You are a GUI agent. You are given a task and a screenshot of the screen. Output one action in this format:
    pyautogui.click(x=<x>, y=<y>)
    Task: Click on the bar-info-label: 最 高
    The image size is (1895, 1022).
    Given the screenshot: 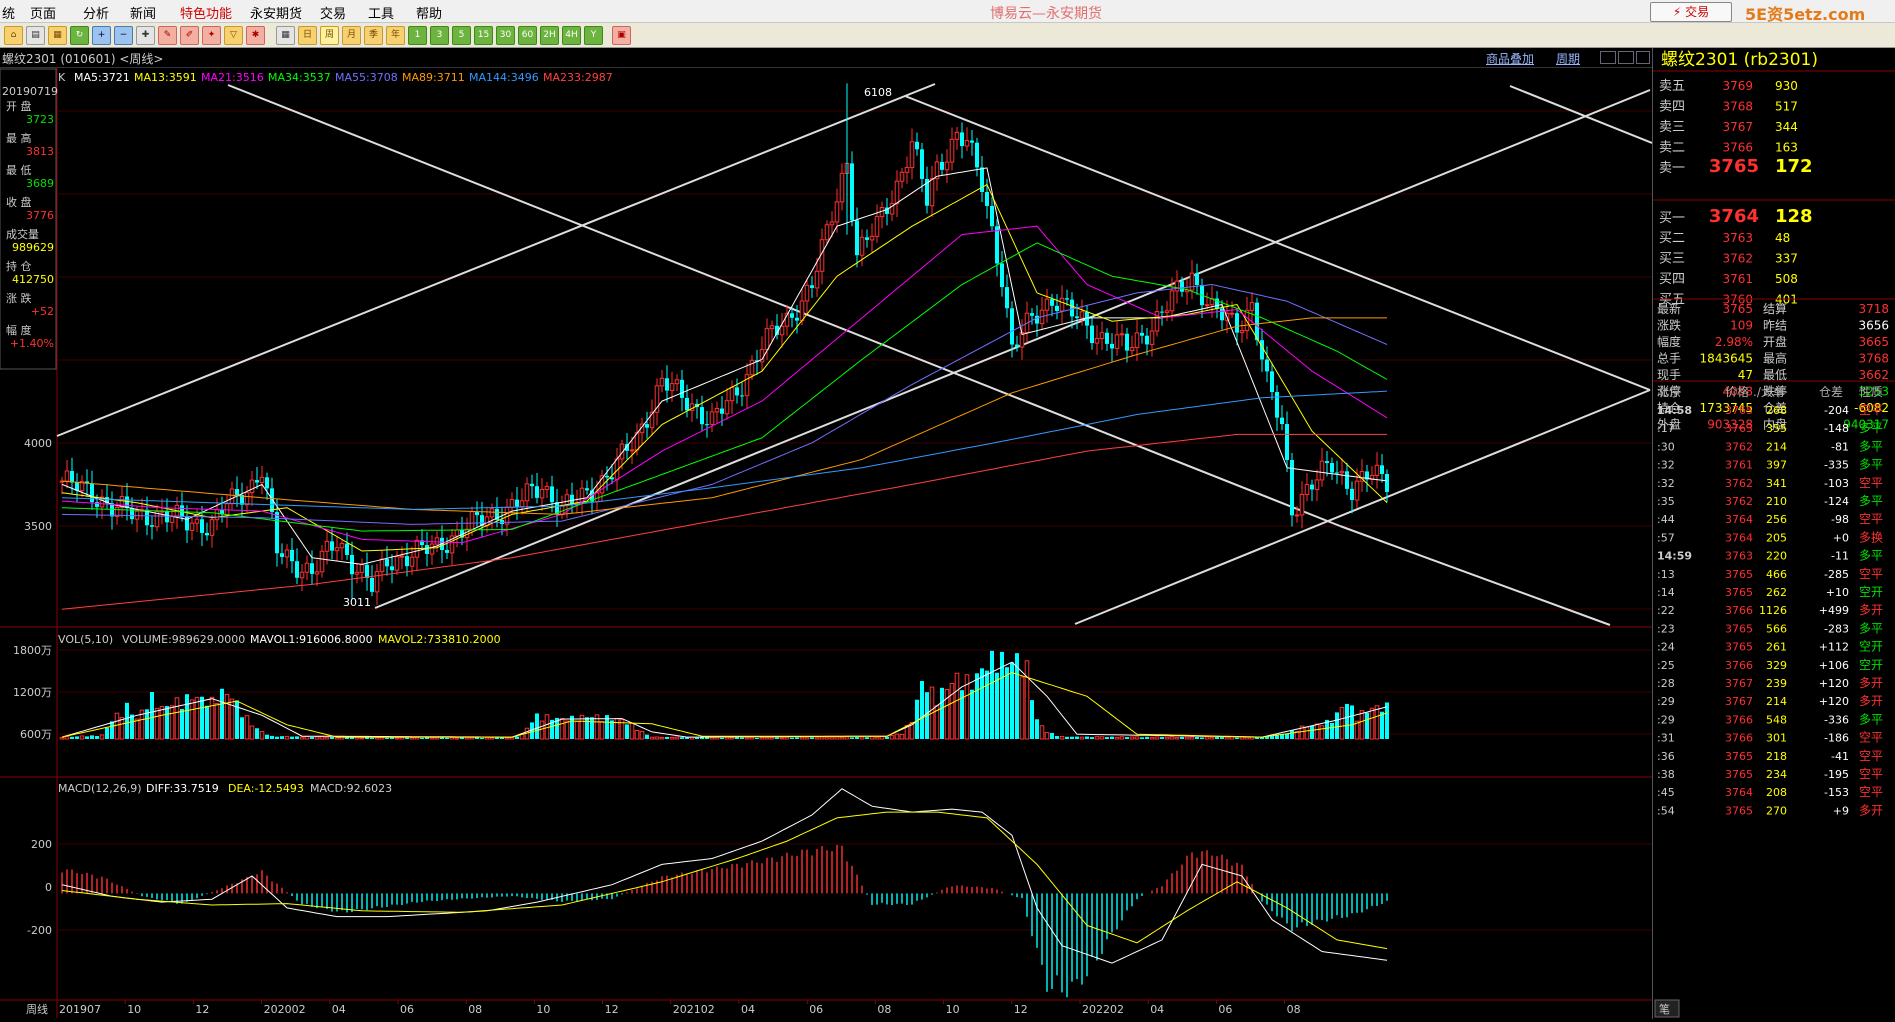 What is the action you would take?
    pyautogui.click(x=19, y=138)
    